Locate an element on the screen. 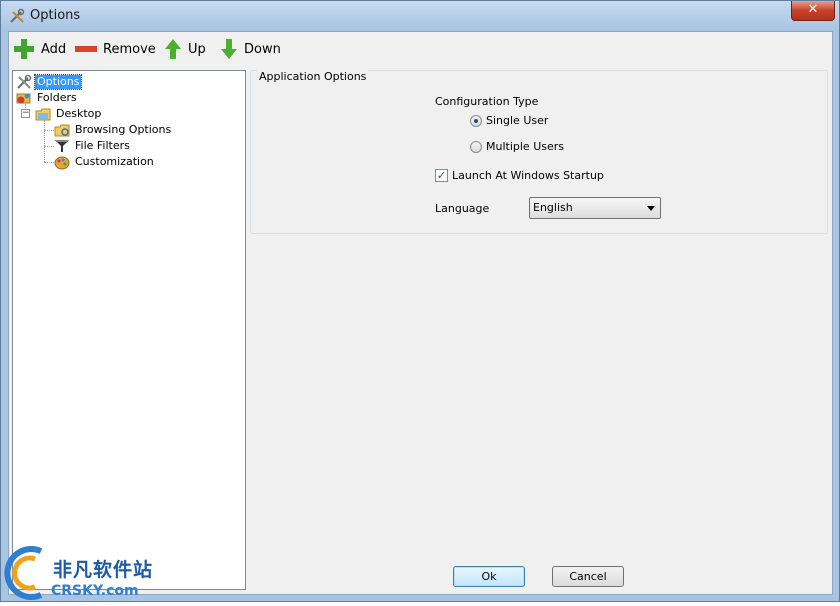 Image resolution: width=840 pixels, height=606 pixels. tree-item-folders: Folders is located at coordinates (47, 98).